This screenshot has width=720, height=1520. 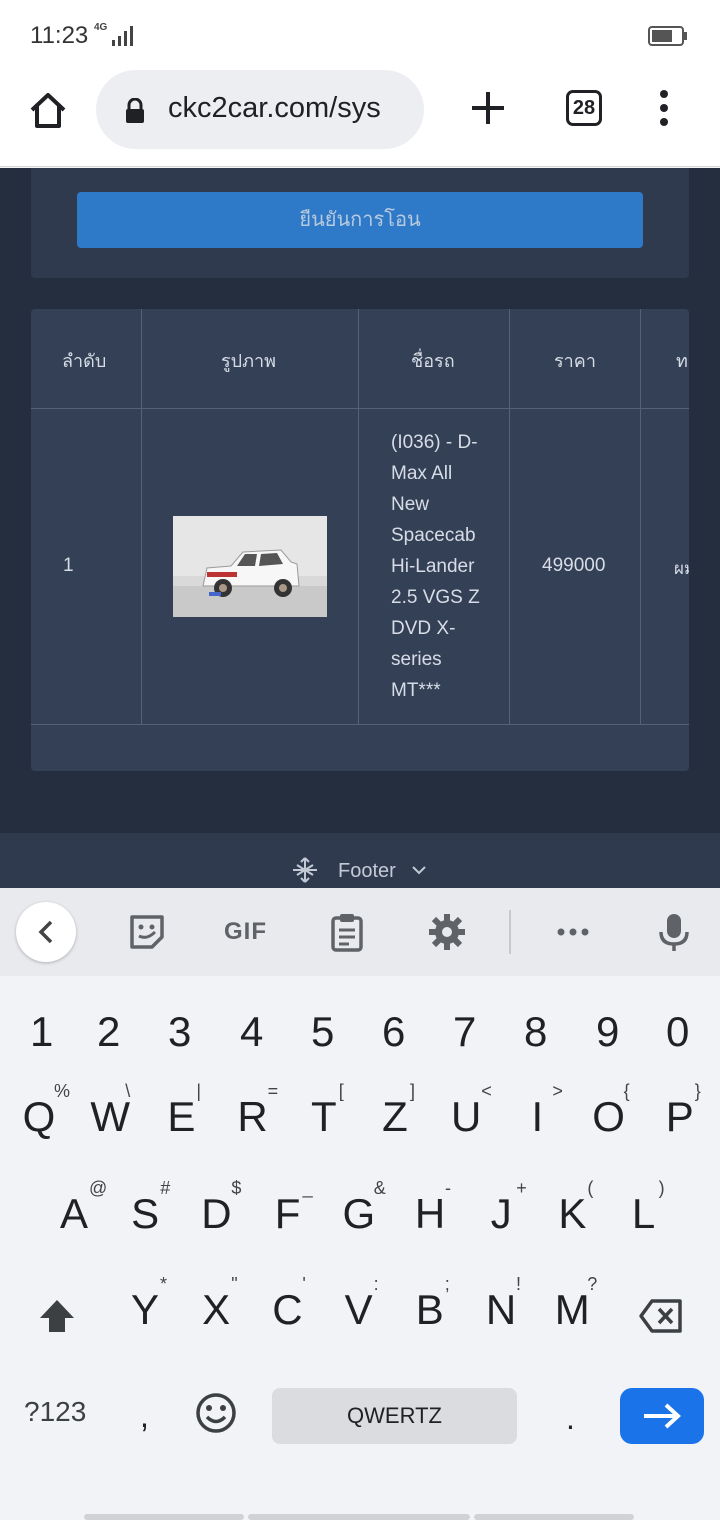 I want to click on arrow-right-icon, so click(x=662, y=1416).